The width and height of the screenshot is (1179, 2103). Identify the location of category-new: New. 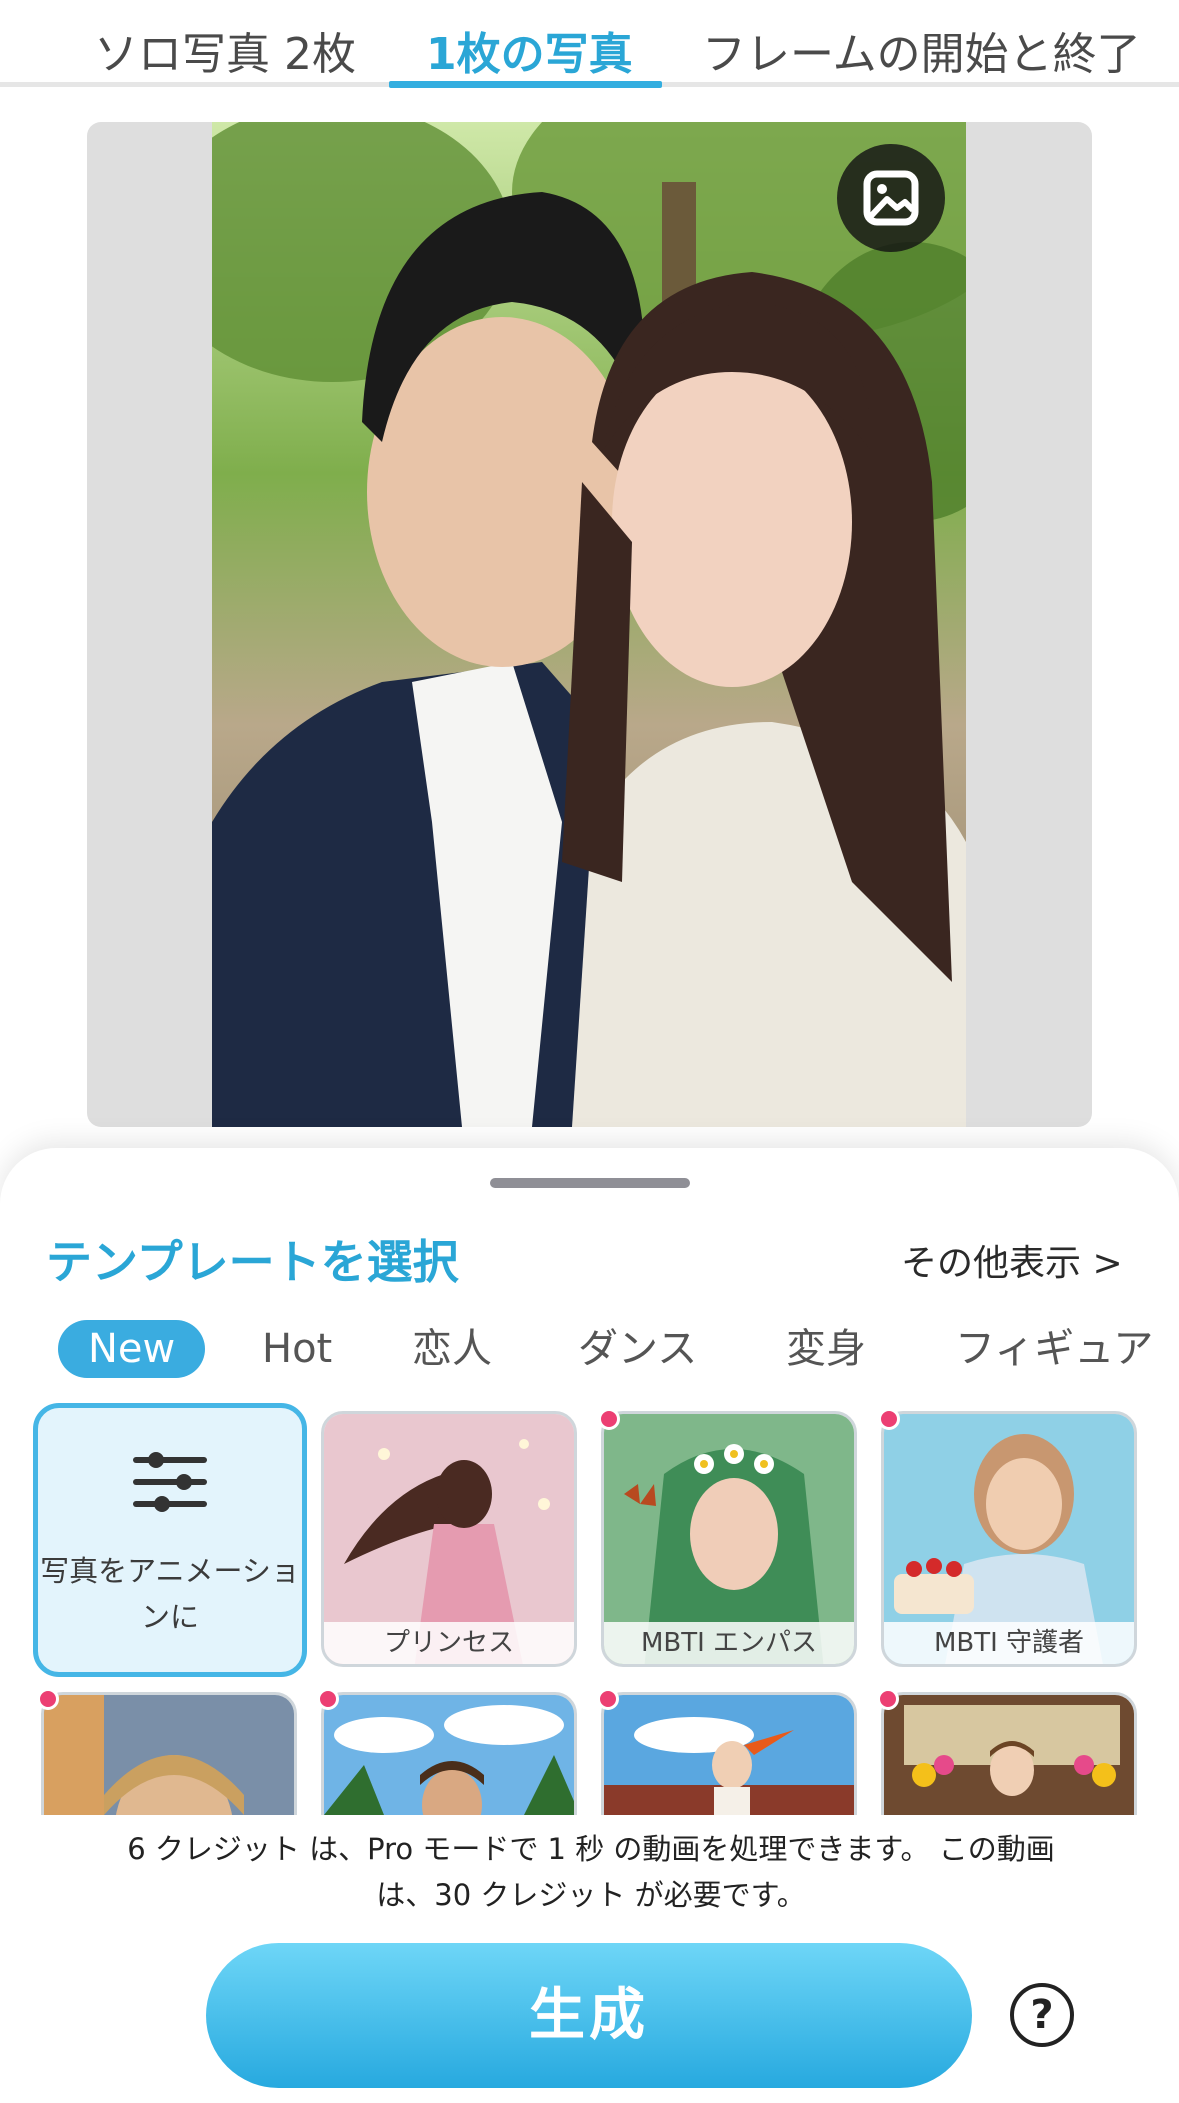
(132, 1349).